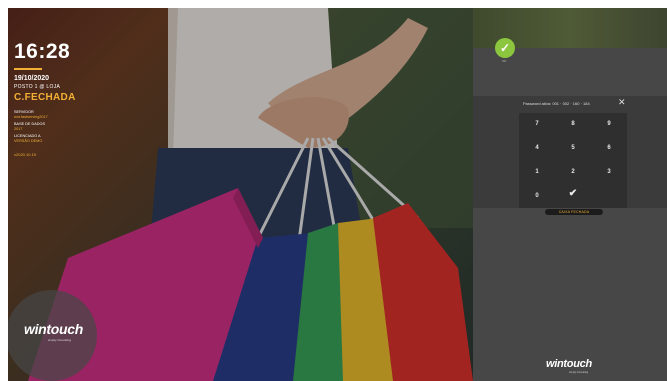  I want to click on cashier-status: C.FECHADA, so click(45, 97).